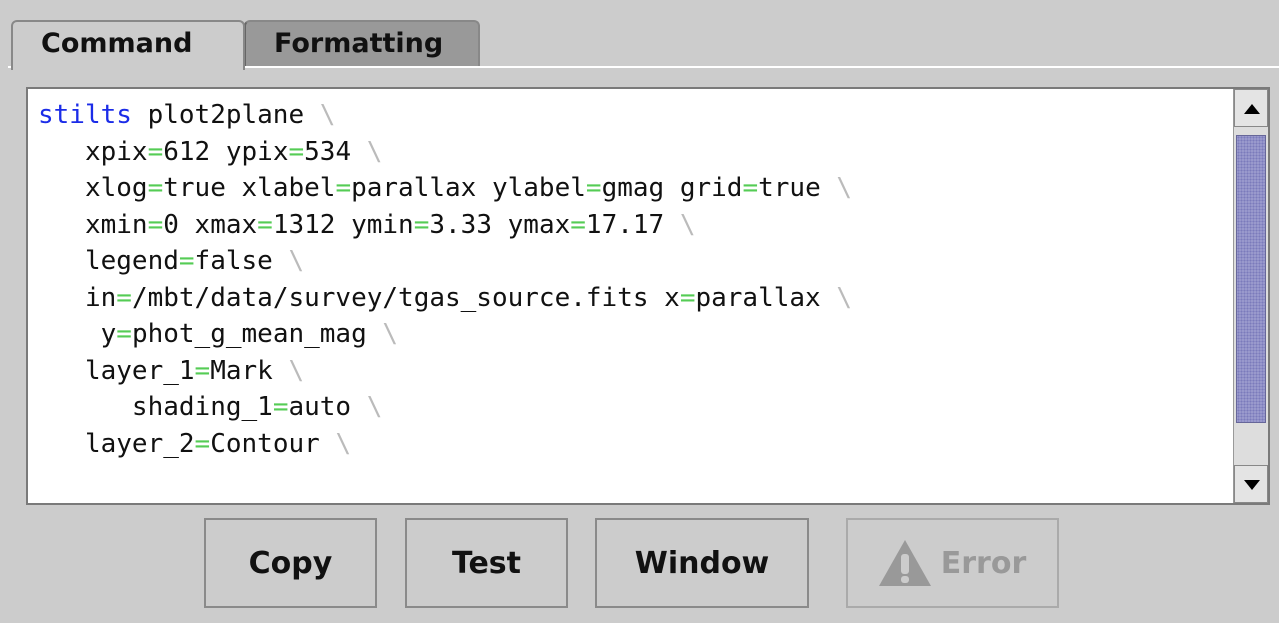  Describe the element at coordinates (632, 224) in the screenshot. I see `code-text: 17.17` at that location.